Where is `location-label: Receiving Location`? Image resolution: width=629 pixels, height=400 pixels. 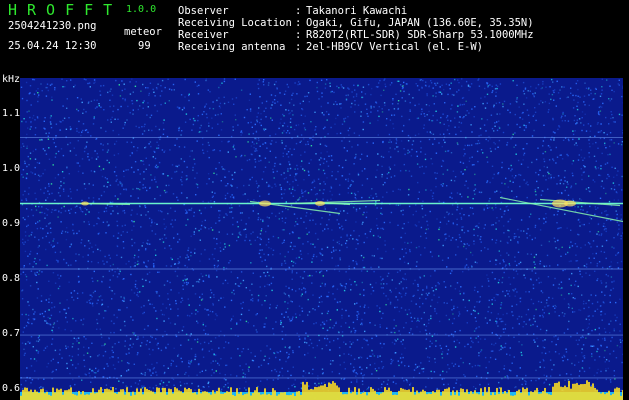 location-label: Receiving Location is located at coordinates (235, 23).